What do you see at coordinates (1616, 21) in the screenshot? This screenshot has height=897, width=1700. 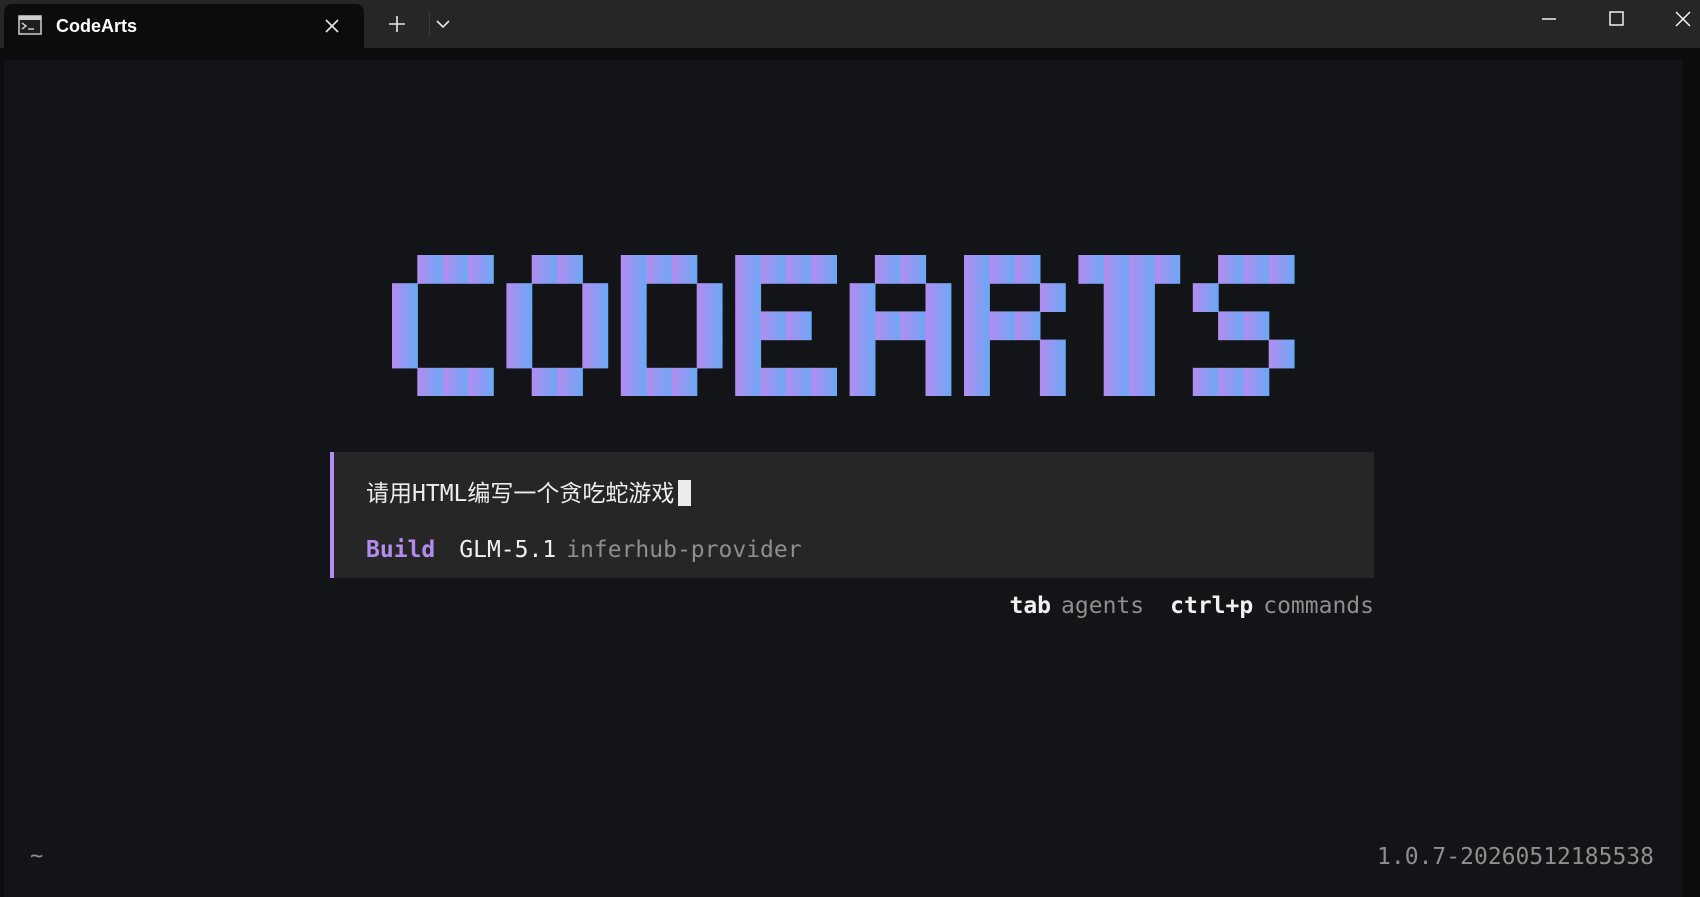 I see `maximize-icon` at bounding box center [1616, 21].